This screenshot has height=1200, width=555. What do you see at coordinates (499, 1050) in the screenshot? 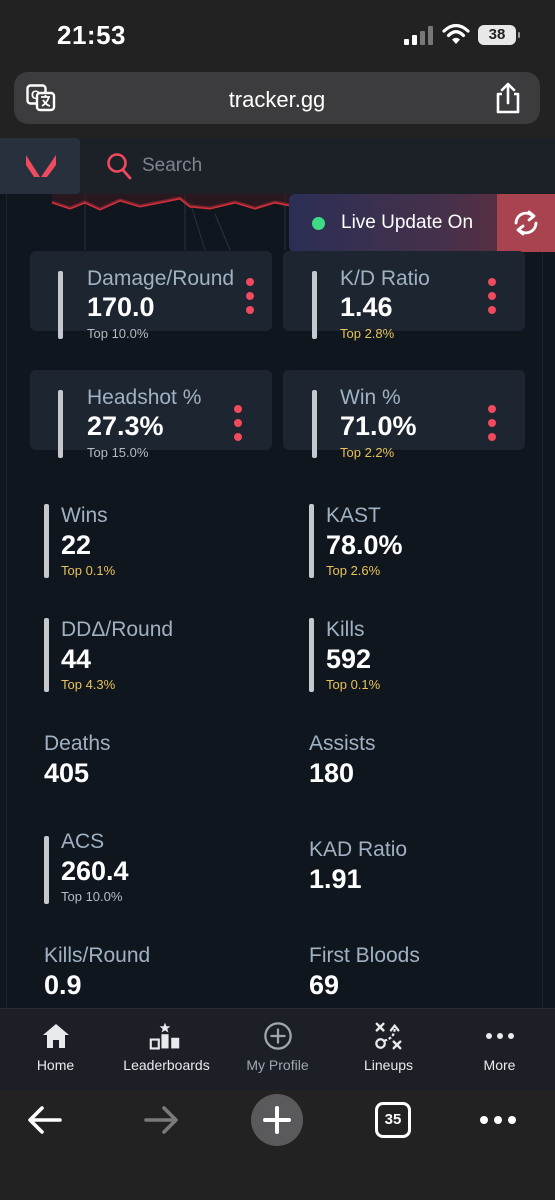
I see `tab-more: More` at bounding box center [499, 1050].